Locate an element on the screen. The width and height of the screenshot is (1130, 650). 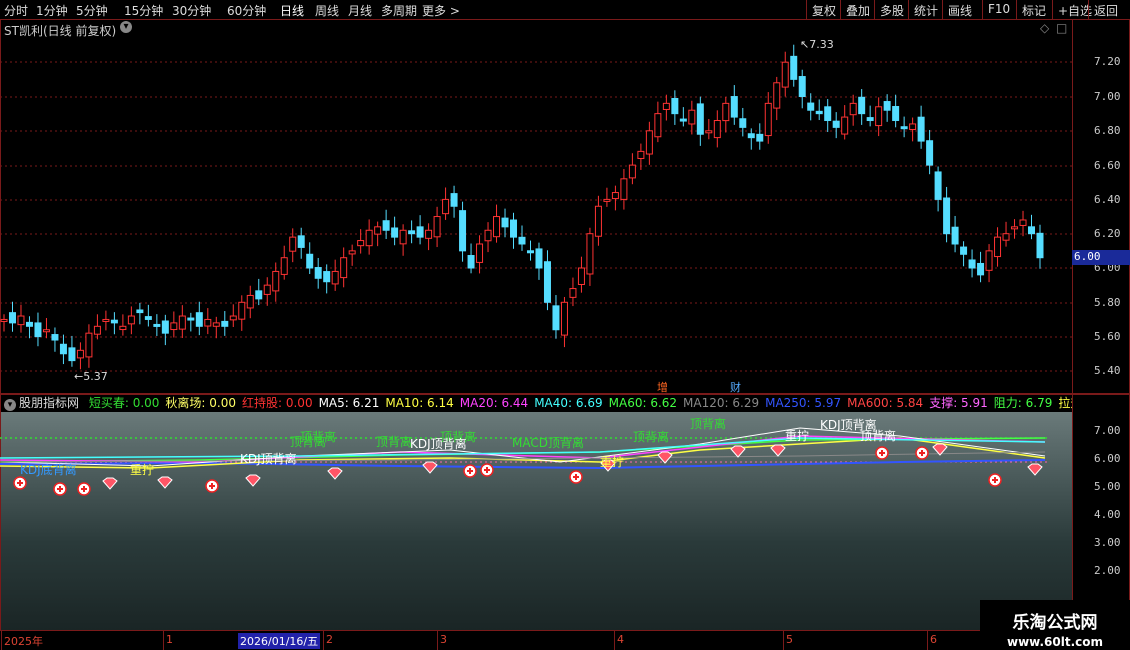
date-tick-label: 6 is located at coordinates (933, 639).